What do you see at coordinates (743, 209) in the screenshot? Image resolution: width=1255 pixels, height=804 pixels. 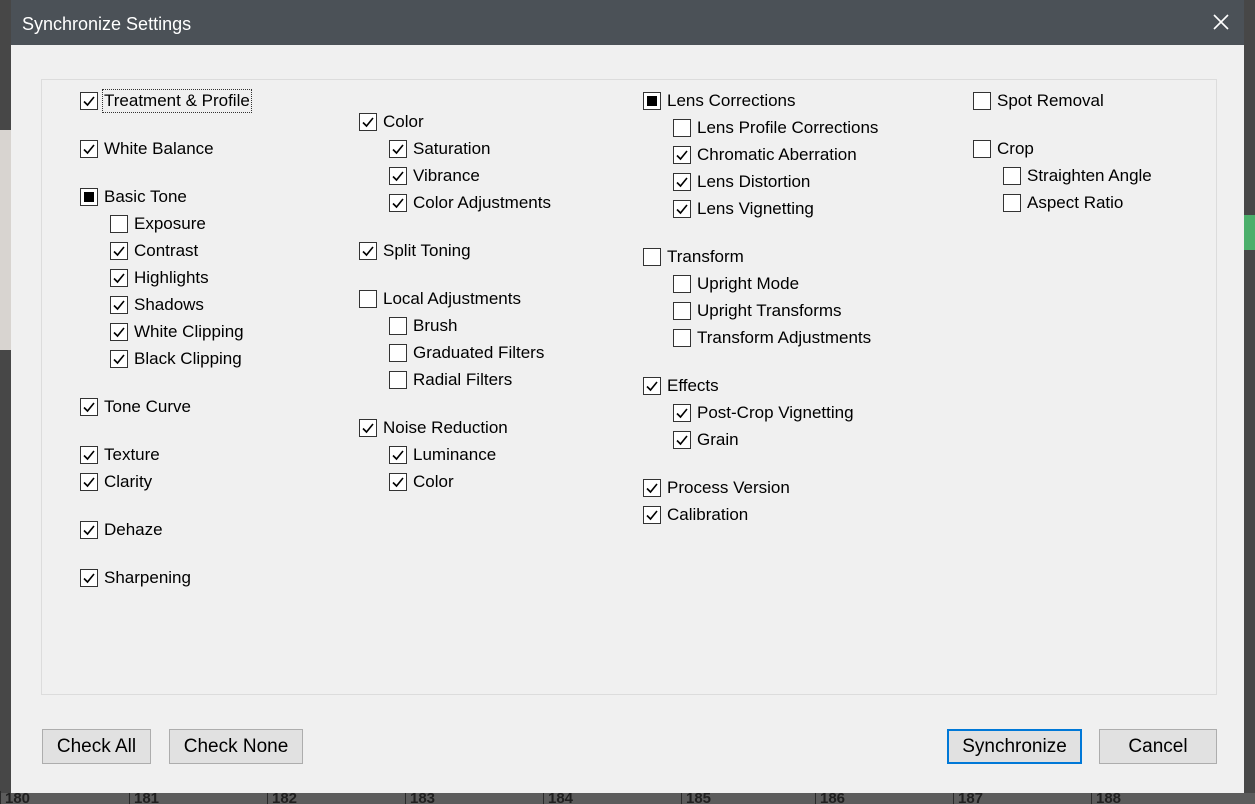 I see `checkbox-lens-vignetting: Lens Vignetting` at bounding box center [743, 209].